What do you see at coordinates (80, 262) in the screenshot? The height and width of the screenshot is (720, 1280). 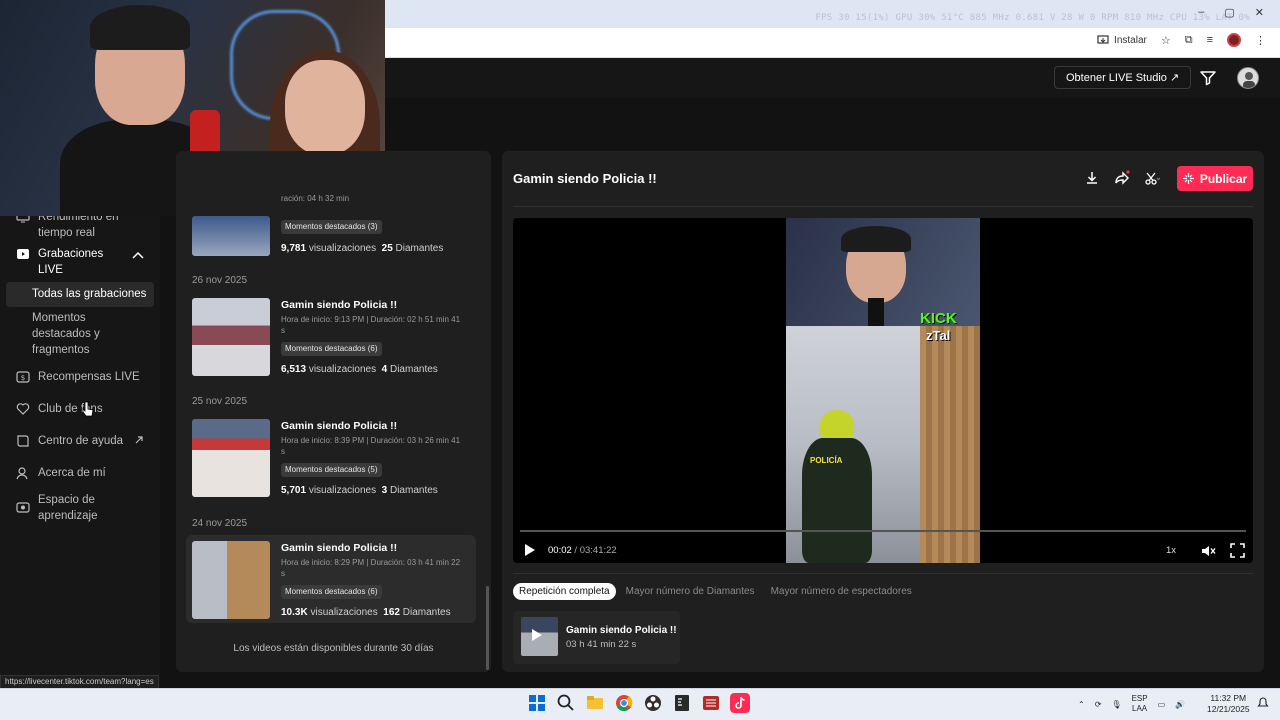 I see `sidebar-item-live-recordings: Grabaciones LIVE` at bounding box center [80, 262].